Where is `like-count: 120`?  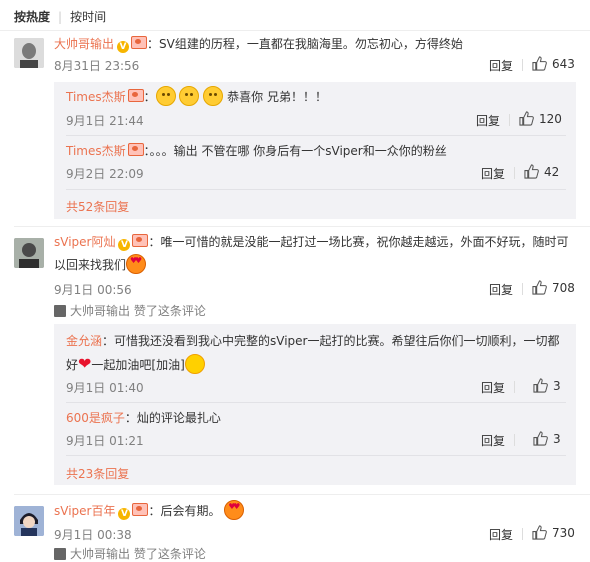 like-count: 120 is located at coordinates (550, 119).